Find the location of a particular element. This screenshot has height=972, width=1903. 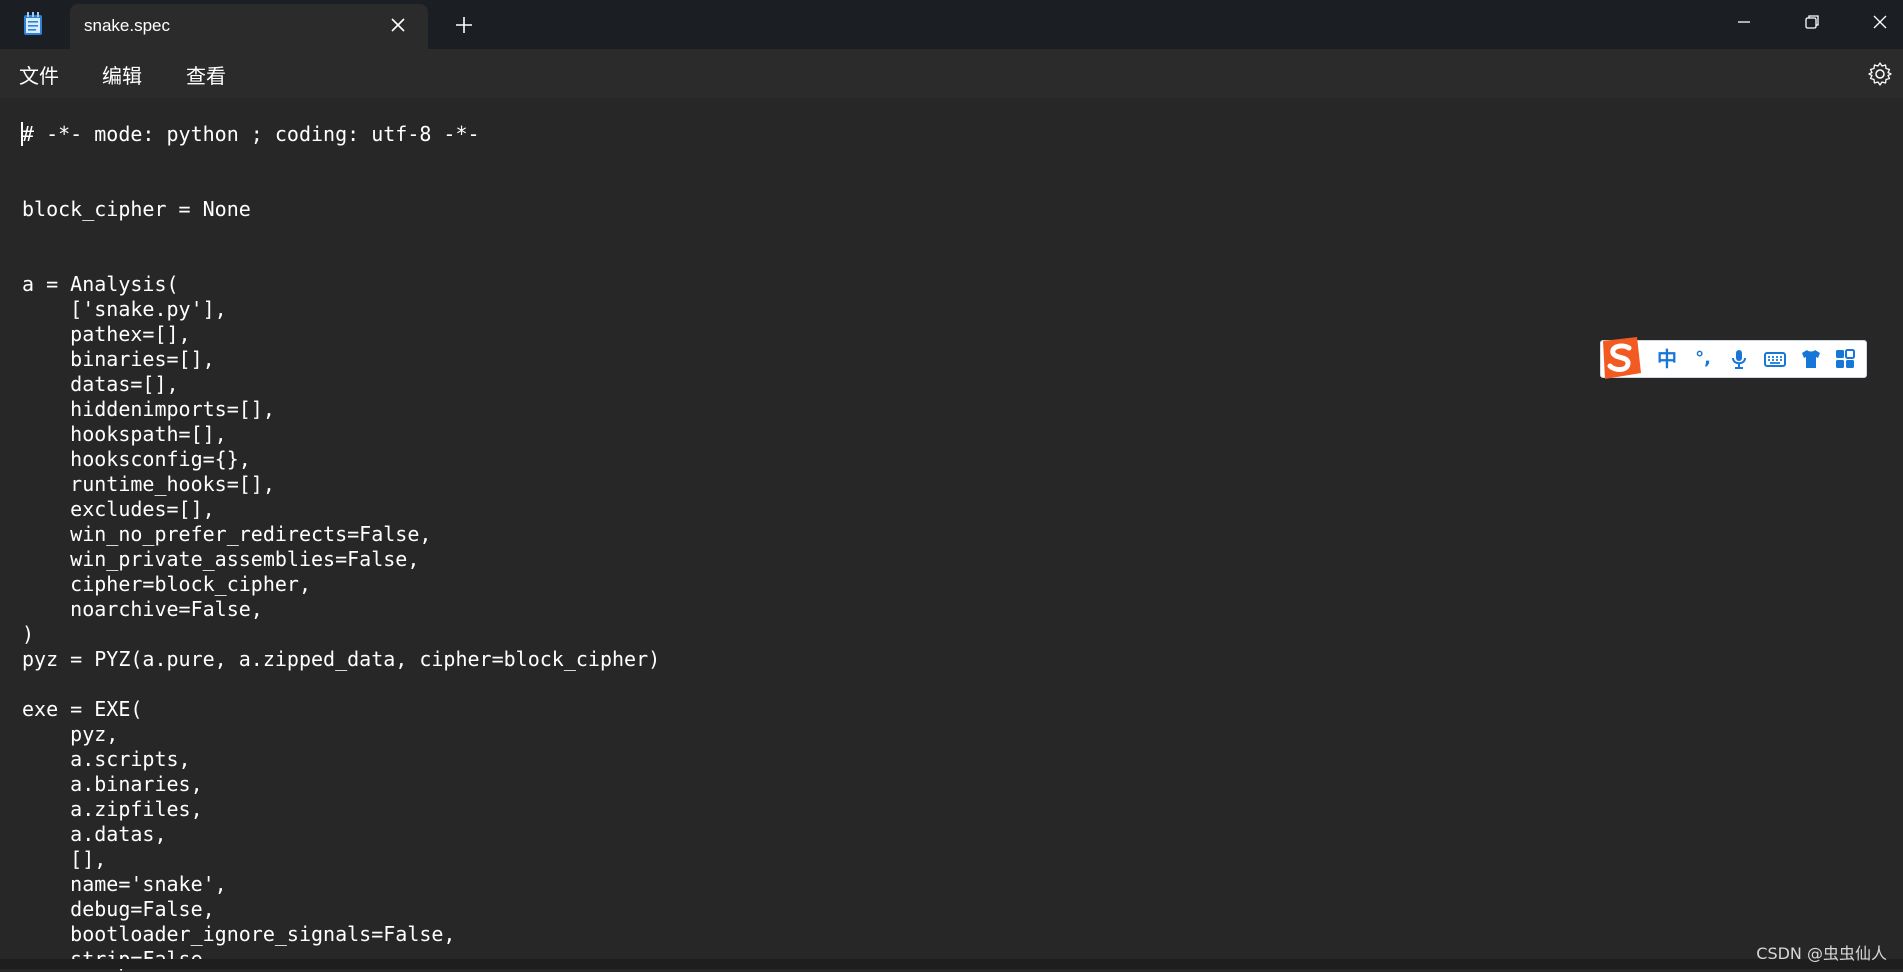

menu-bar: 文件 编辑 查看 is located at coordinates (951, 73).